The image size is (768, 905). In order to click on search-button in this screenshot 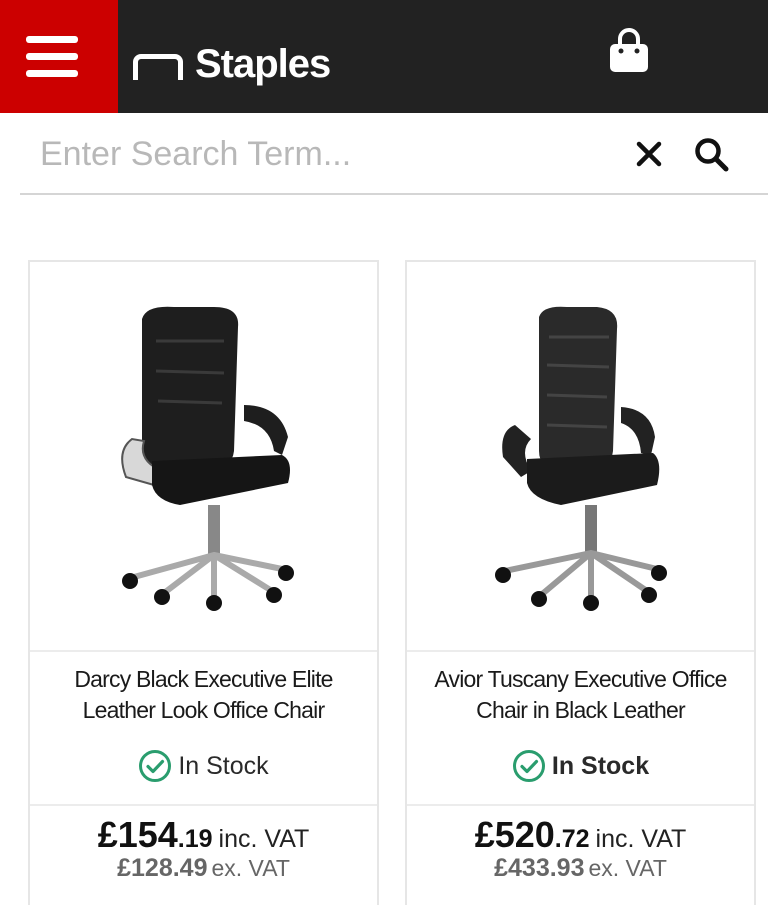, I will do `click(712, 155)`.